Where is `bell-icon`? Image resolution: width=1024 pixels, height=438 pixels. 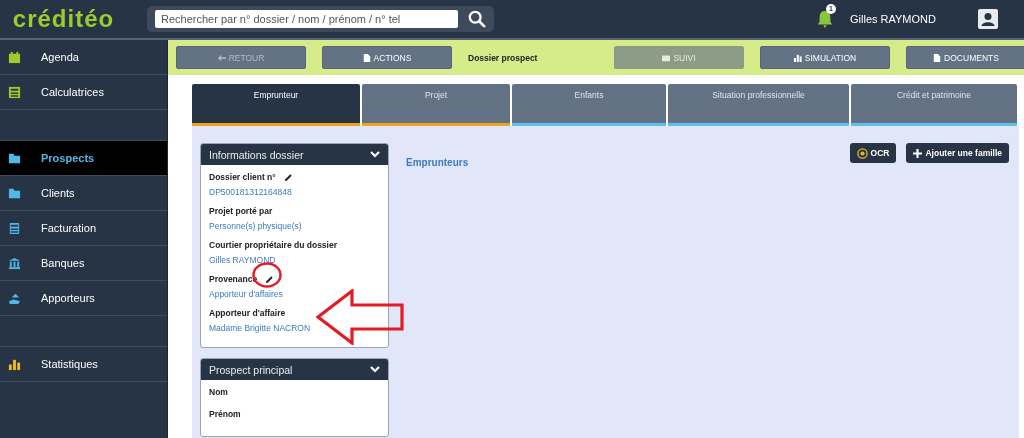 bell-icon is located at coordinates (825, 19).